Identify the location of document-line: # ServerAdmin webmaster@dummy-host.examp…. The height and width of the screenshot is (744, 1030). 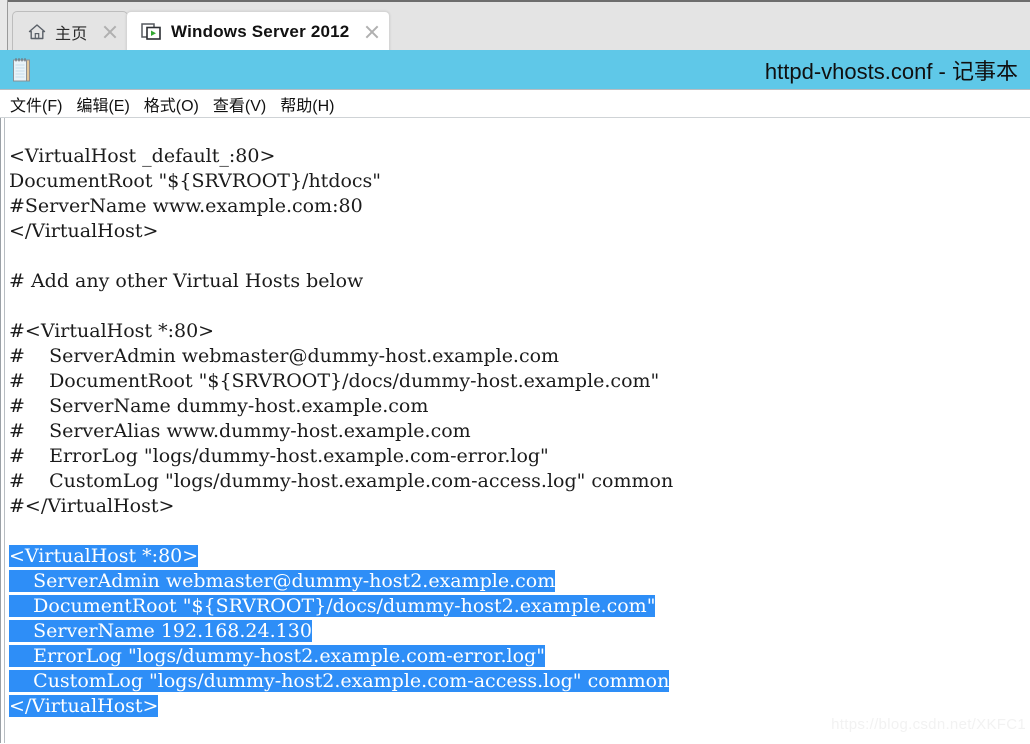
(284, 356).